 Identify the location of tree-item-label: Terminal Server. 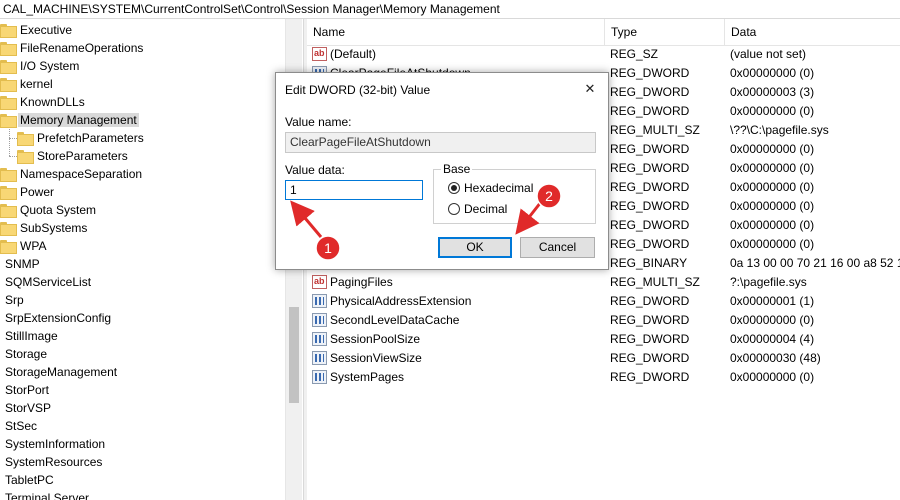
(47, 495).